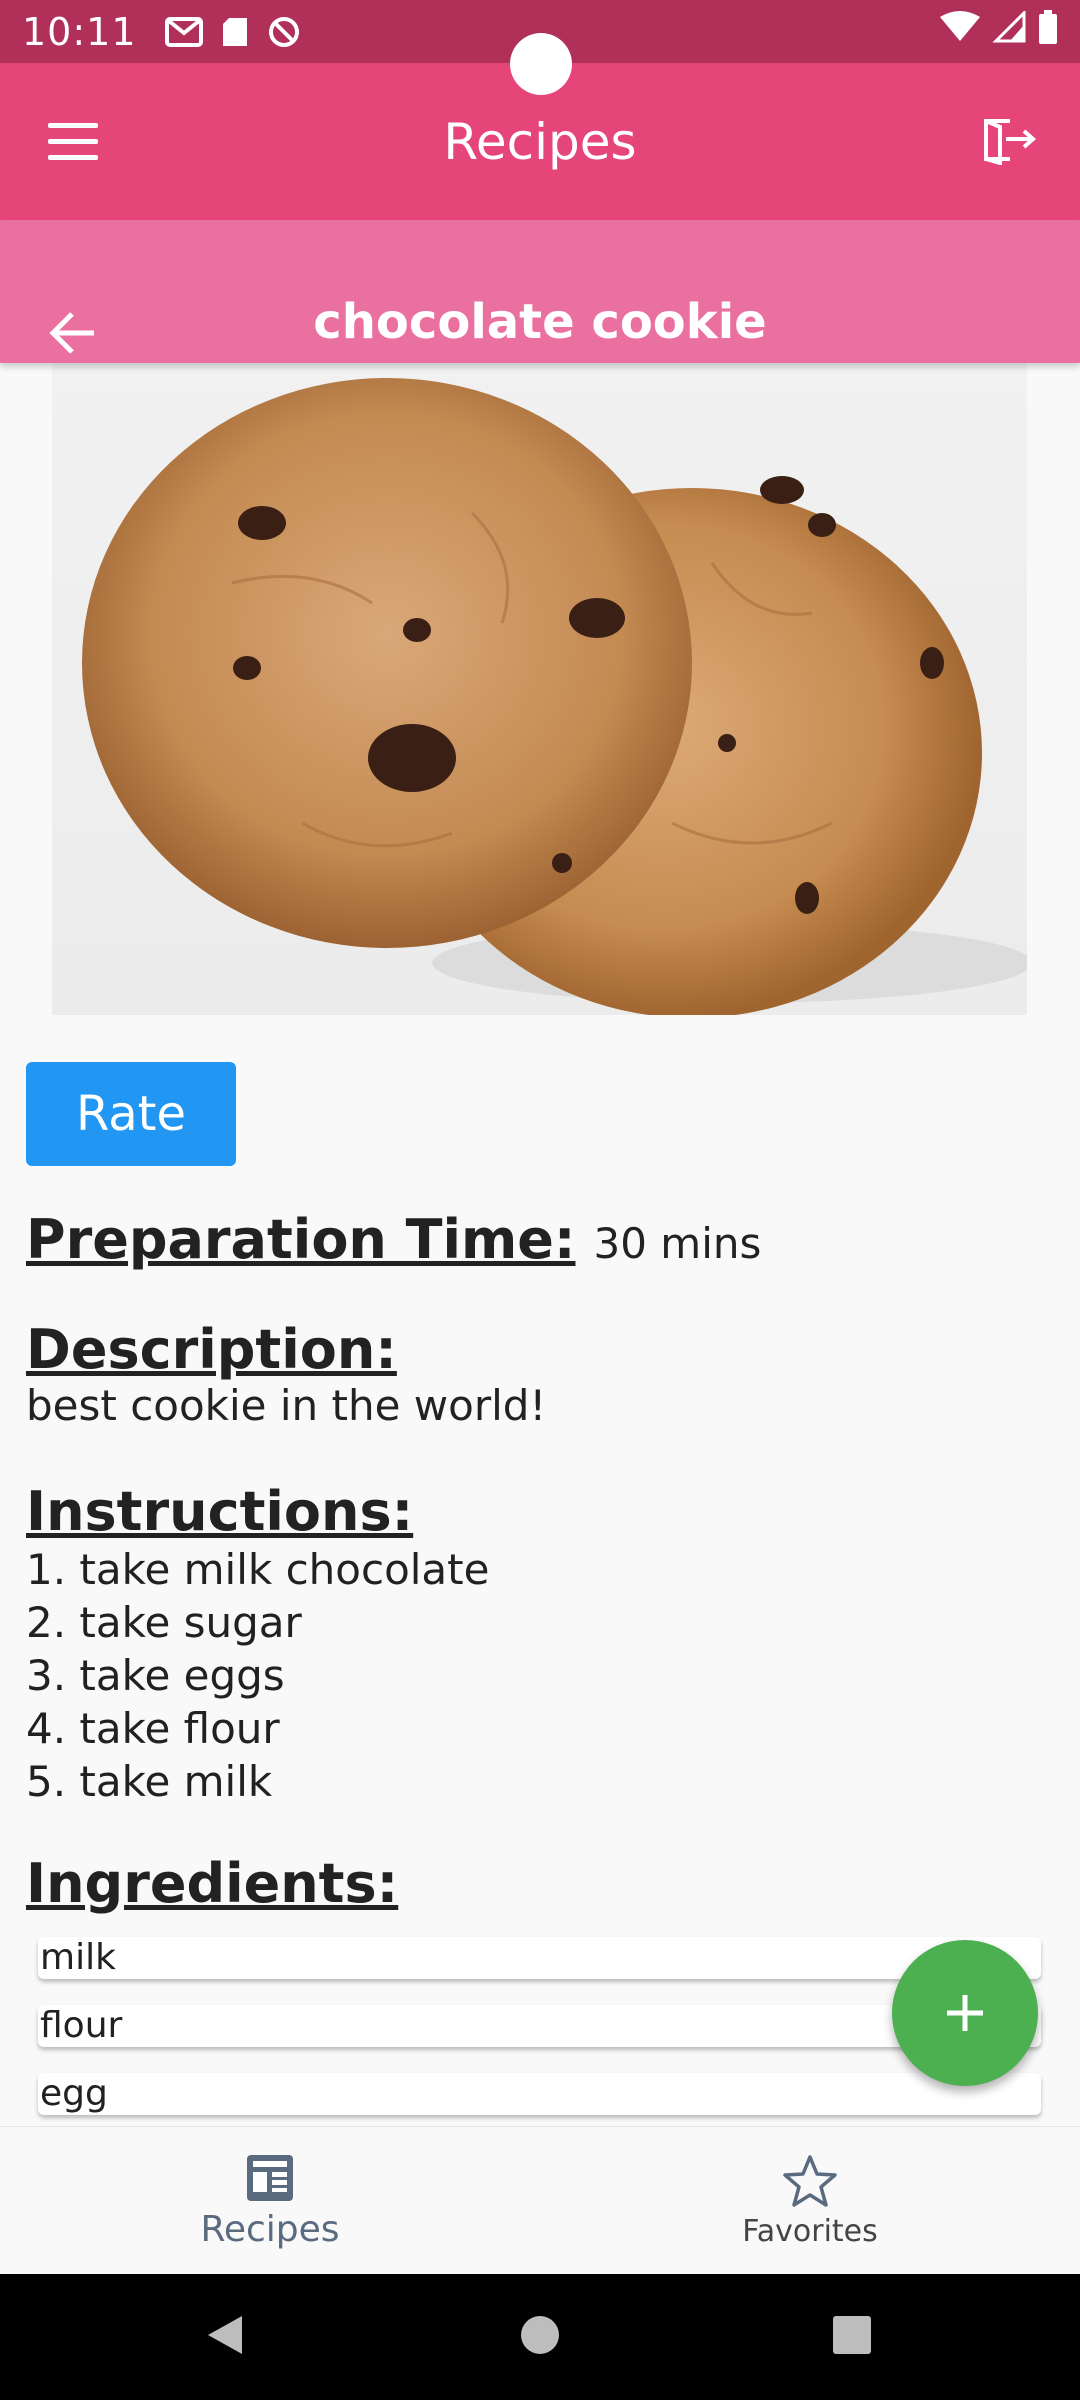 The image size is (1080, 2400). I want to click on preparation-time-row: Preparation Time: 30 mins, so click(393, 1239).